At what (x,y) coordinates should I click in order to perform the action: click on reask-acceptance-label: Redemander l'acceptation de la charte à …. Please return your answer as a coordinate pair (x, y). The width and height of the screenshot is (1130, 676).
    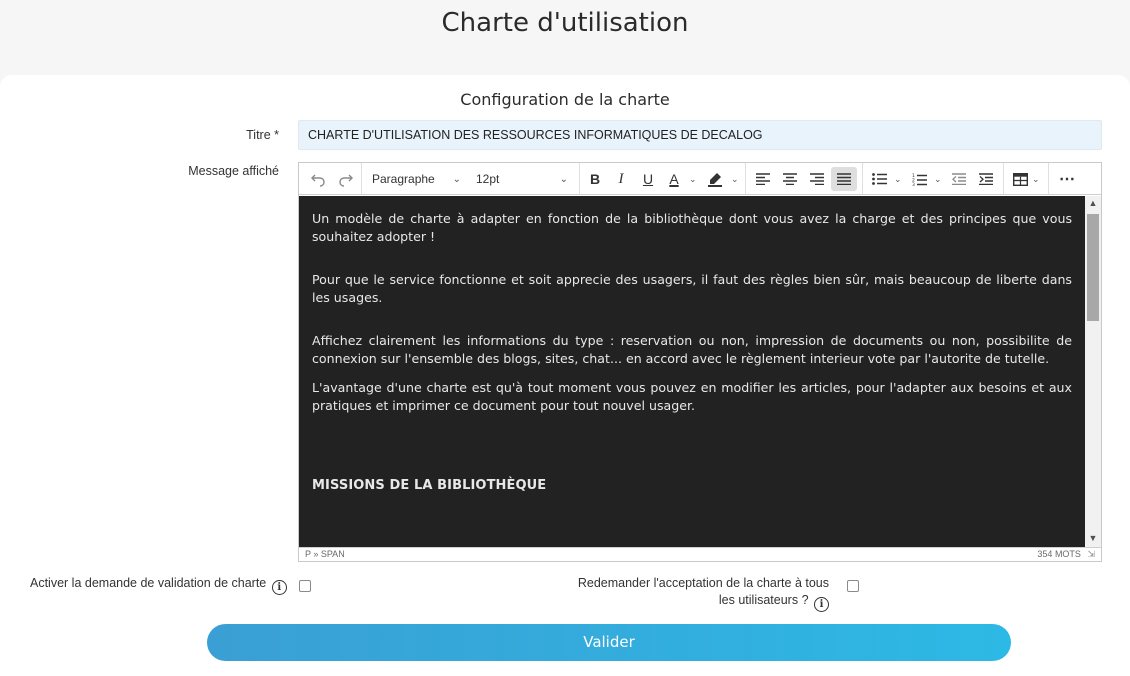
    Looking at the image, I should click on (703, 594).